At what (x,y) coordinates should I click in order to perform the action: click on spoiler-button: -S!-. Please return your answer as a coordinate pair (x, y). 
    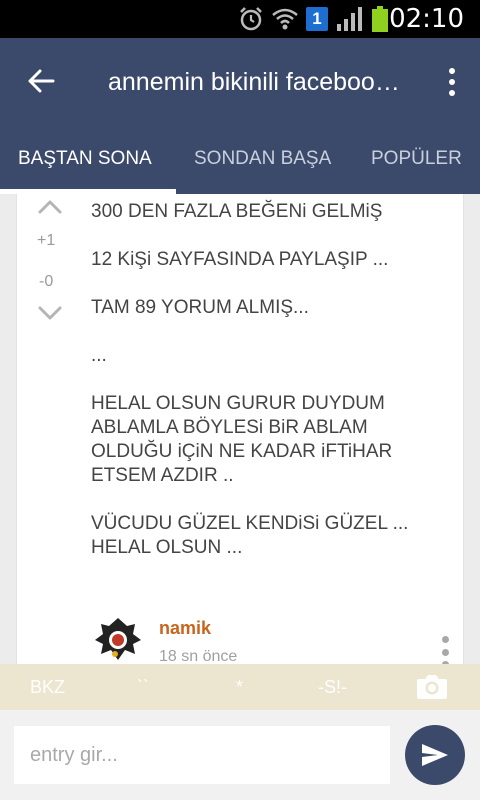
    Looking at the image, I should click on (332, 687).